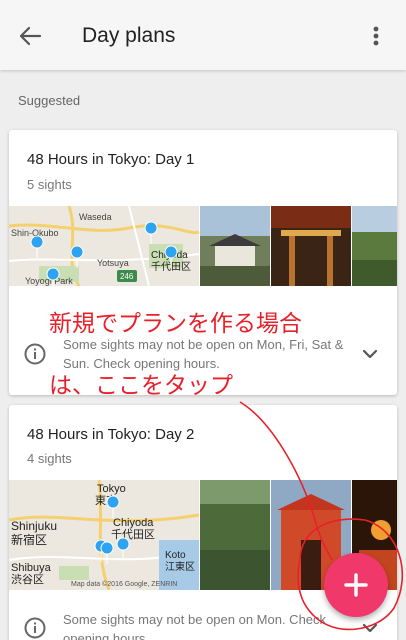  Describe the element at coordinates (124, 584) in the screenshot. I see `map-attribution: Map data ©2016 Google, ZENRIN` at that location.